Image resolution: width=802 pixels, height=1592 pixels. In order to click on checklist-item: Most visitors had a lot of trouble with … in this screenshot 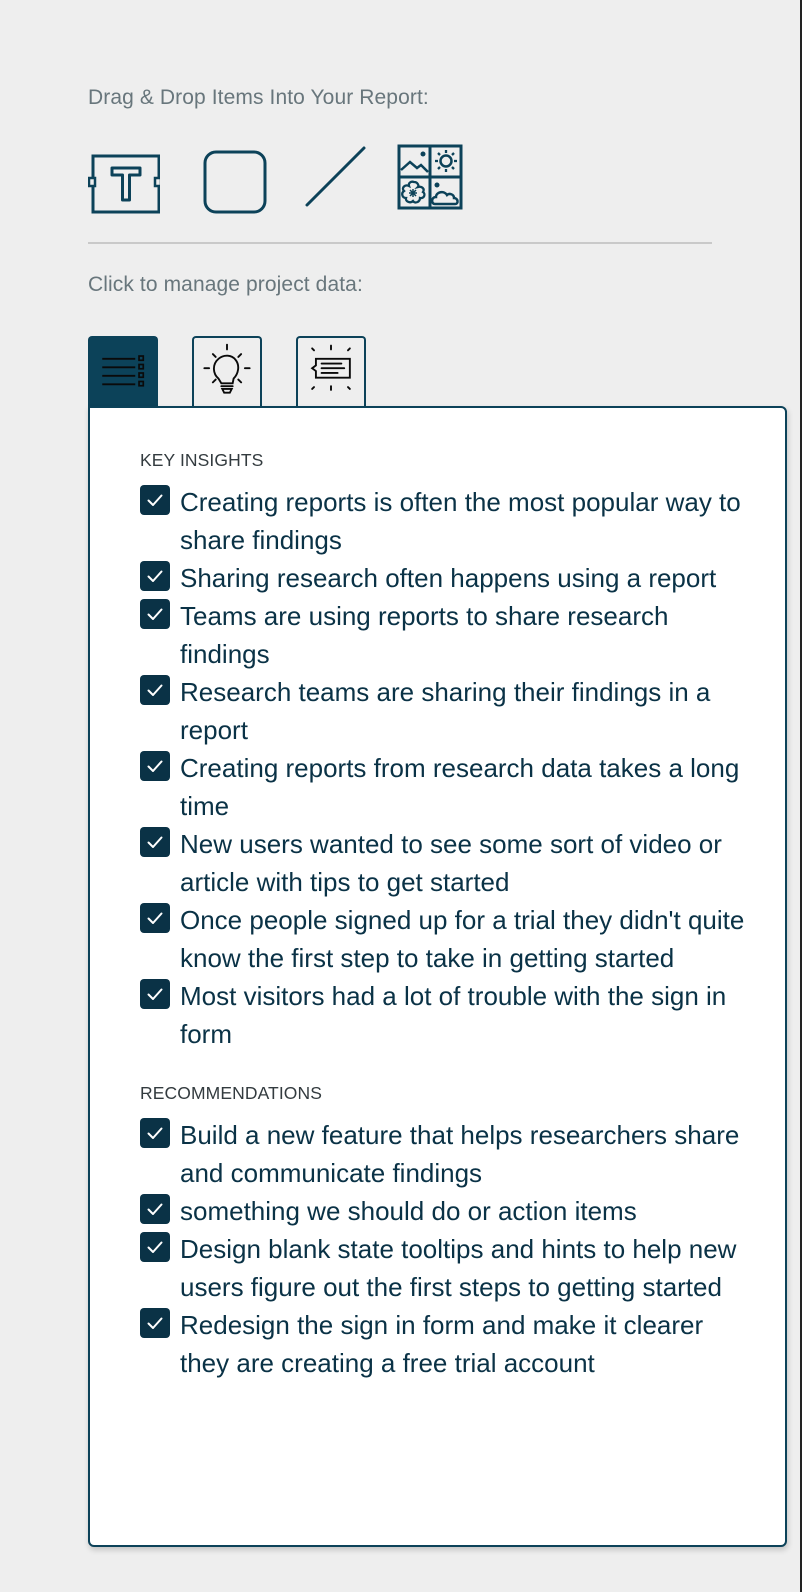, I will do `click(442, 1015)`.